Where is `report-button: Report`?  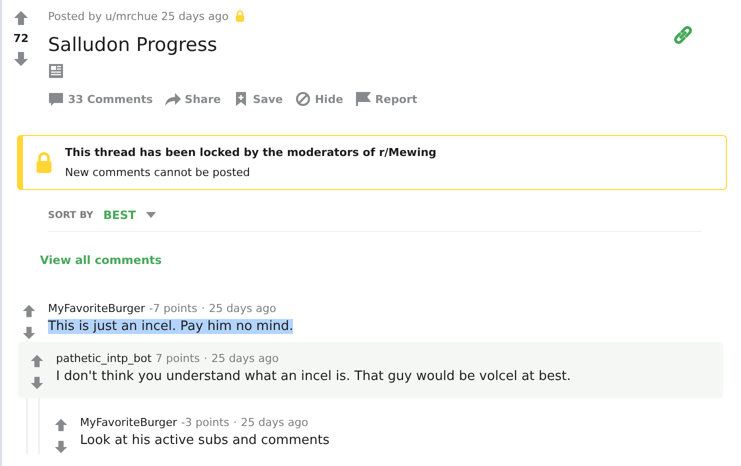
report-button: Report is located at coordinates (389, 99).